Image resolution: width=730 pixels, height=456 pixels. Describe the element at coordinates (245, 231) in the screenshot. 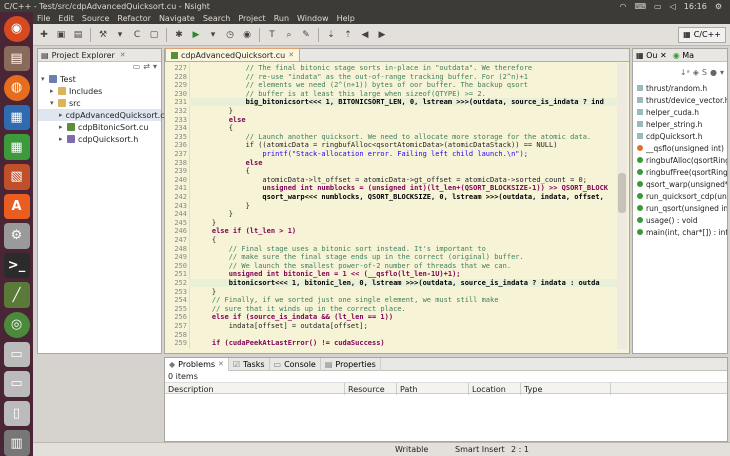

I see `code-line: else if (lt_len > 1)` at that location.